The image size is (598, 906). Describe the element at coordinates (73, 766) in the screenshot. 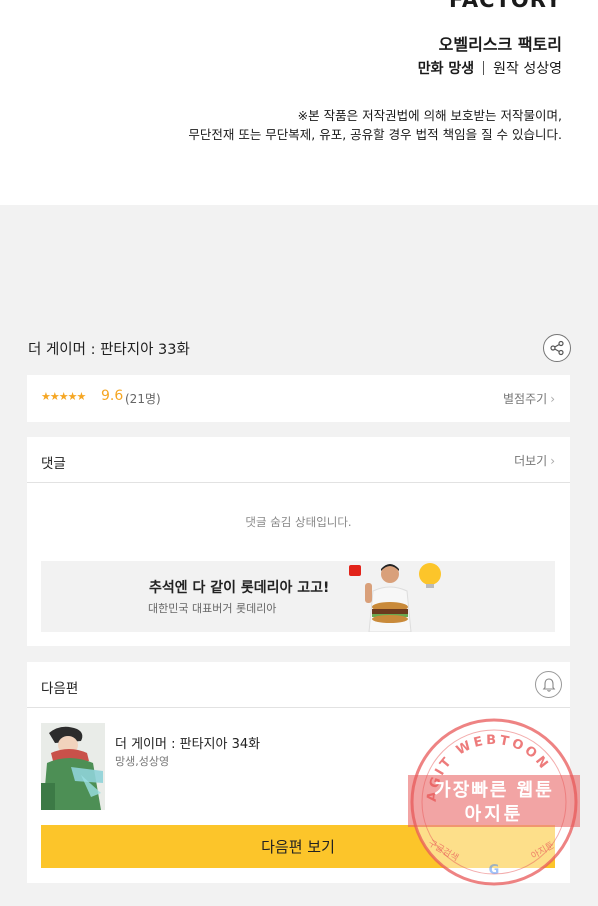

I see `next-episode-thumbnail` at that location.